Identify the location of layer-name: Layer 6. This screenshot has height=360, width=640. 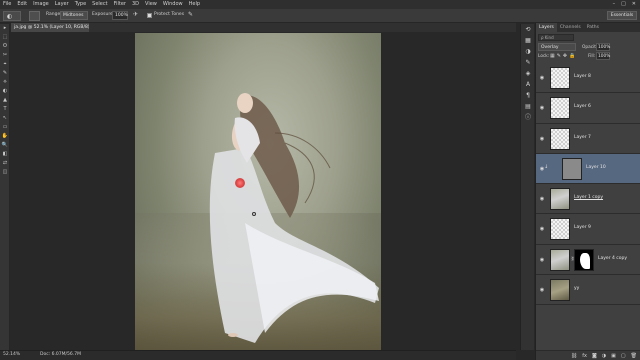
(582, 107).